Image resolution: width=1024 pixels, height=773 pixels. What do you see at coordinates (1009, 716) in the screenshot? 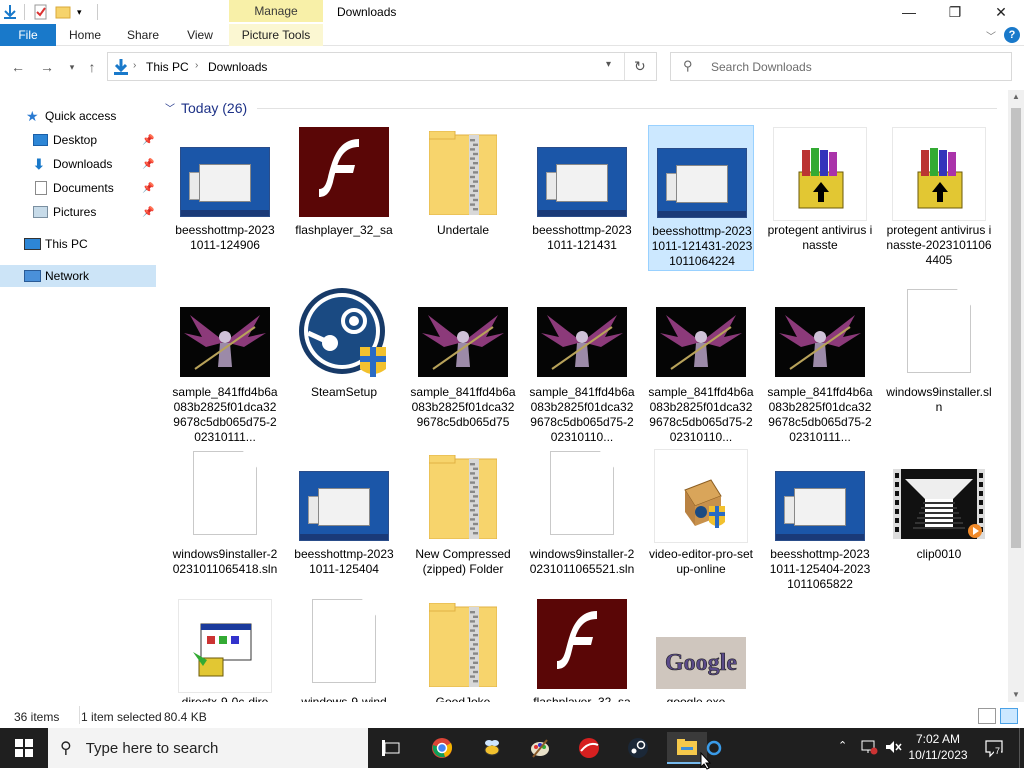
I see `large-icons-view-icon` at bounding box center [1009, 716].